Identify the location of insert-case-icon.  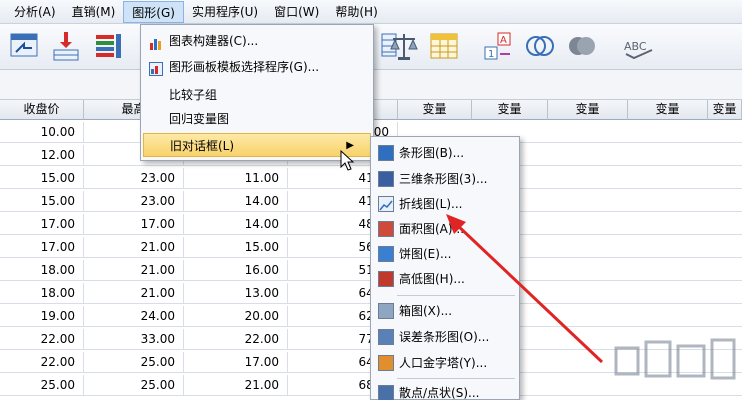
(66, 46).